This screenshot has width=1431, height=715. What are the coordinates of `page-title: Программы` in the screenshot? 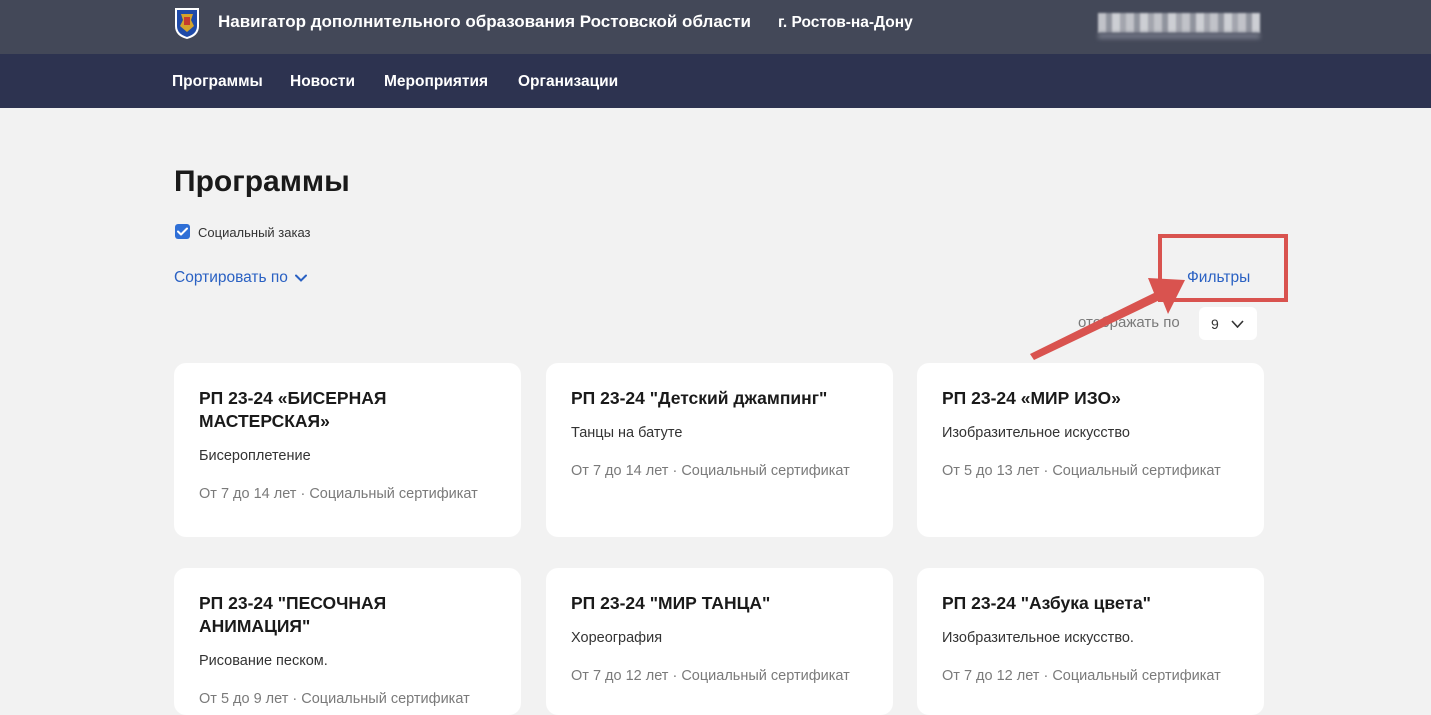 It's located at (262, 181).